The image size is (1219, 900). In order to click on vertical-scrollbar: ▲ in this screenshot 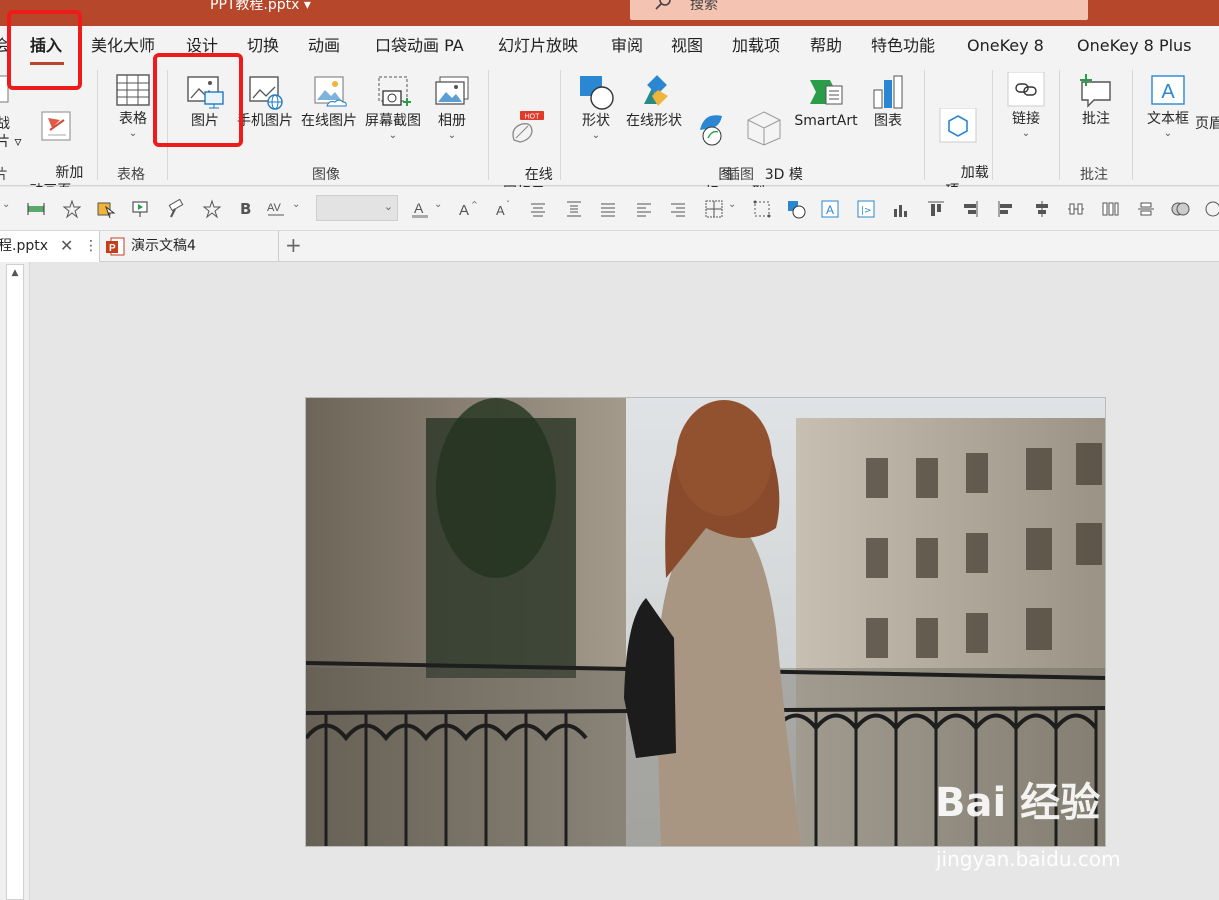, I will do `click(15, 582)`.